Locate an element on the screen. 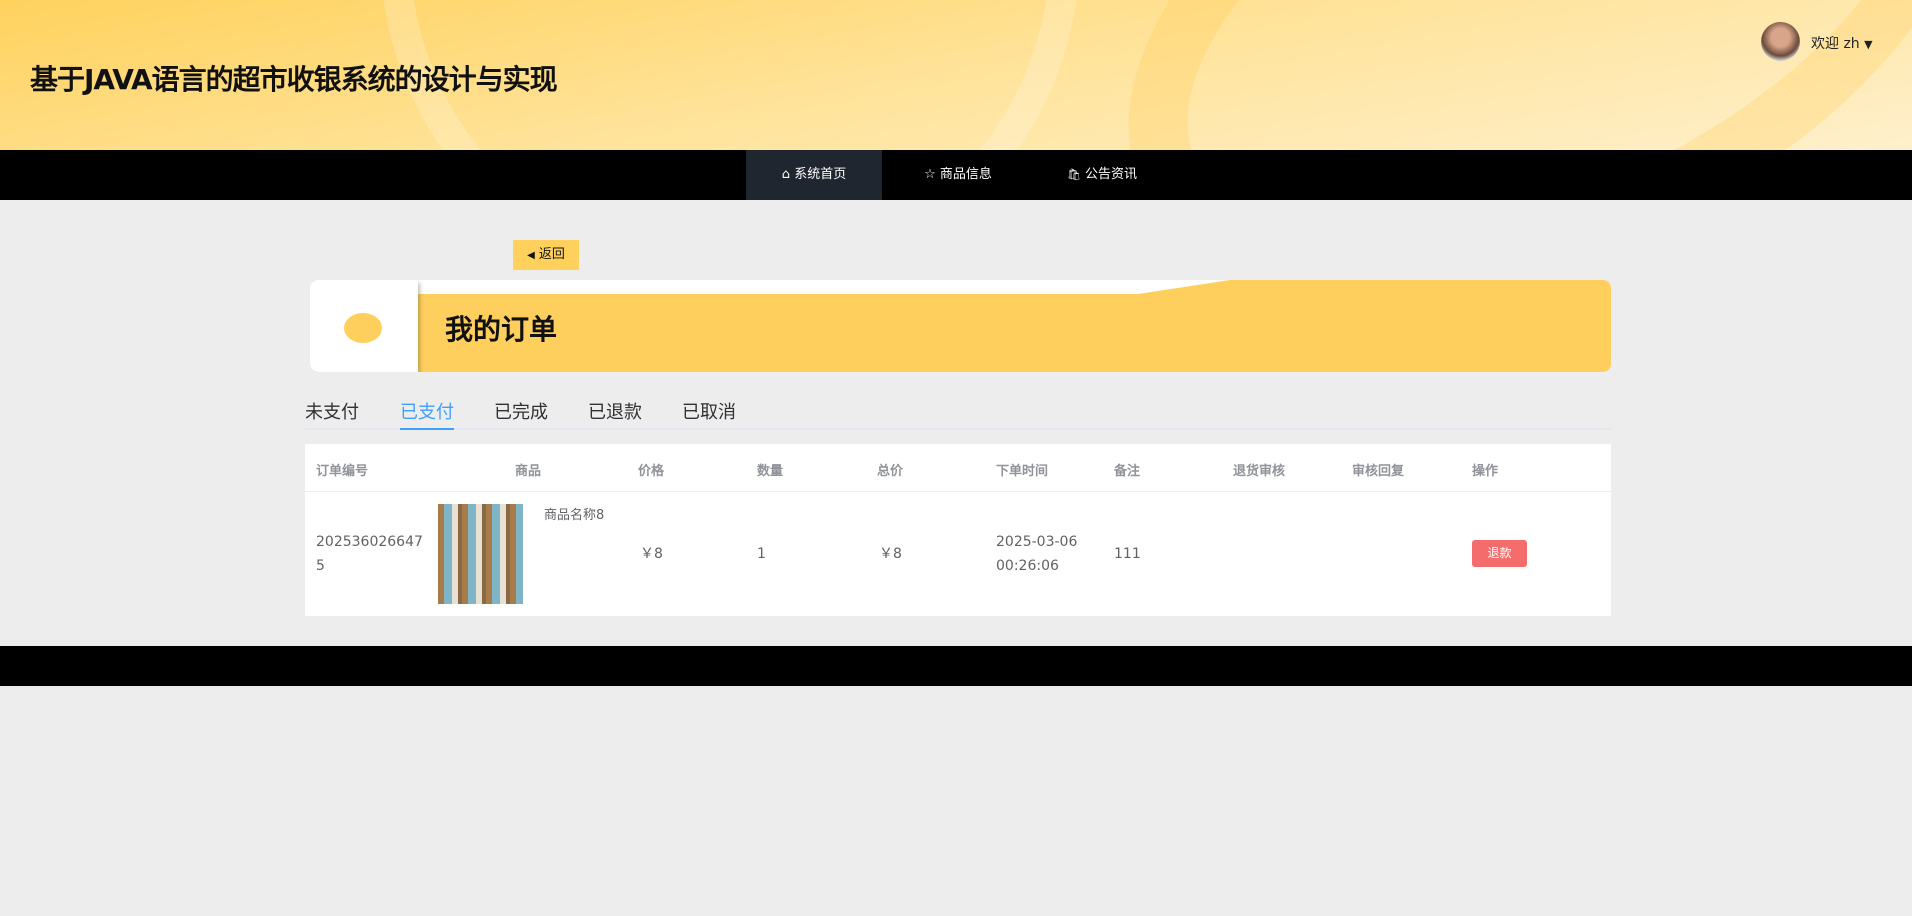 Image resolution: width=1912 pixels, height=916 pixels. col-header: 订单编号 is located at coordinates (342, 471).